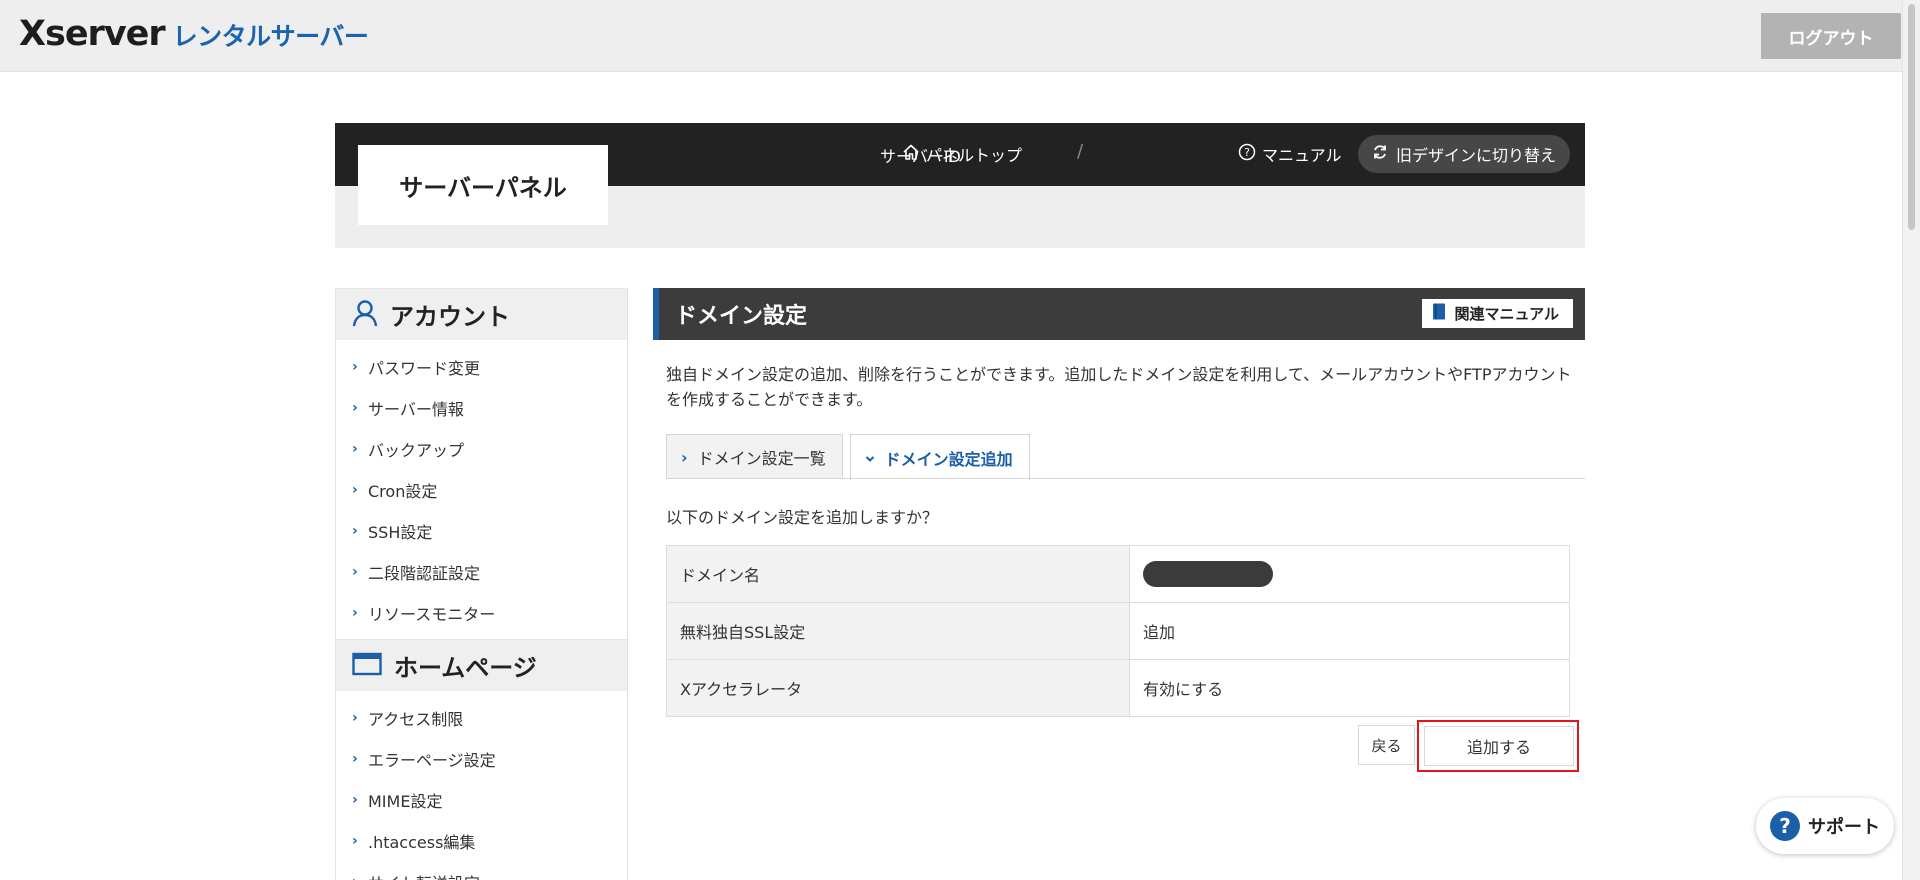 The height and width of the screenshot is (880, 1920). I want to click on row-value: 有効にする, so click(1349, 688).